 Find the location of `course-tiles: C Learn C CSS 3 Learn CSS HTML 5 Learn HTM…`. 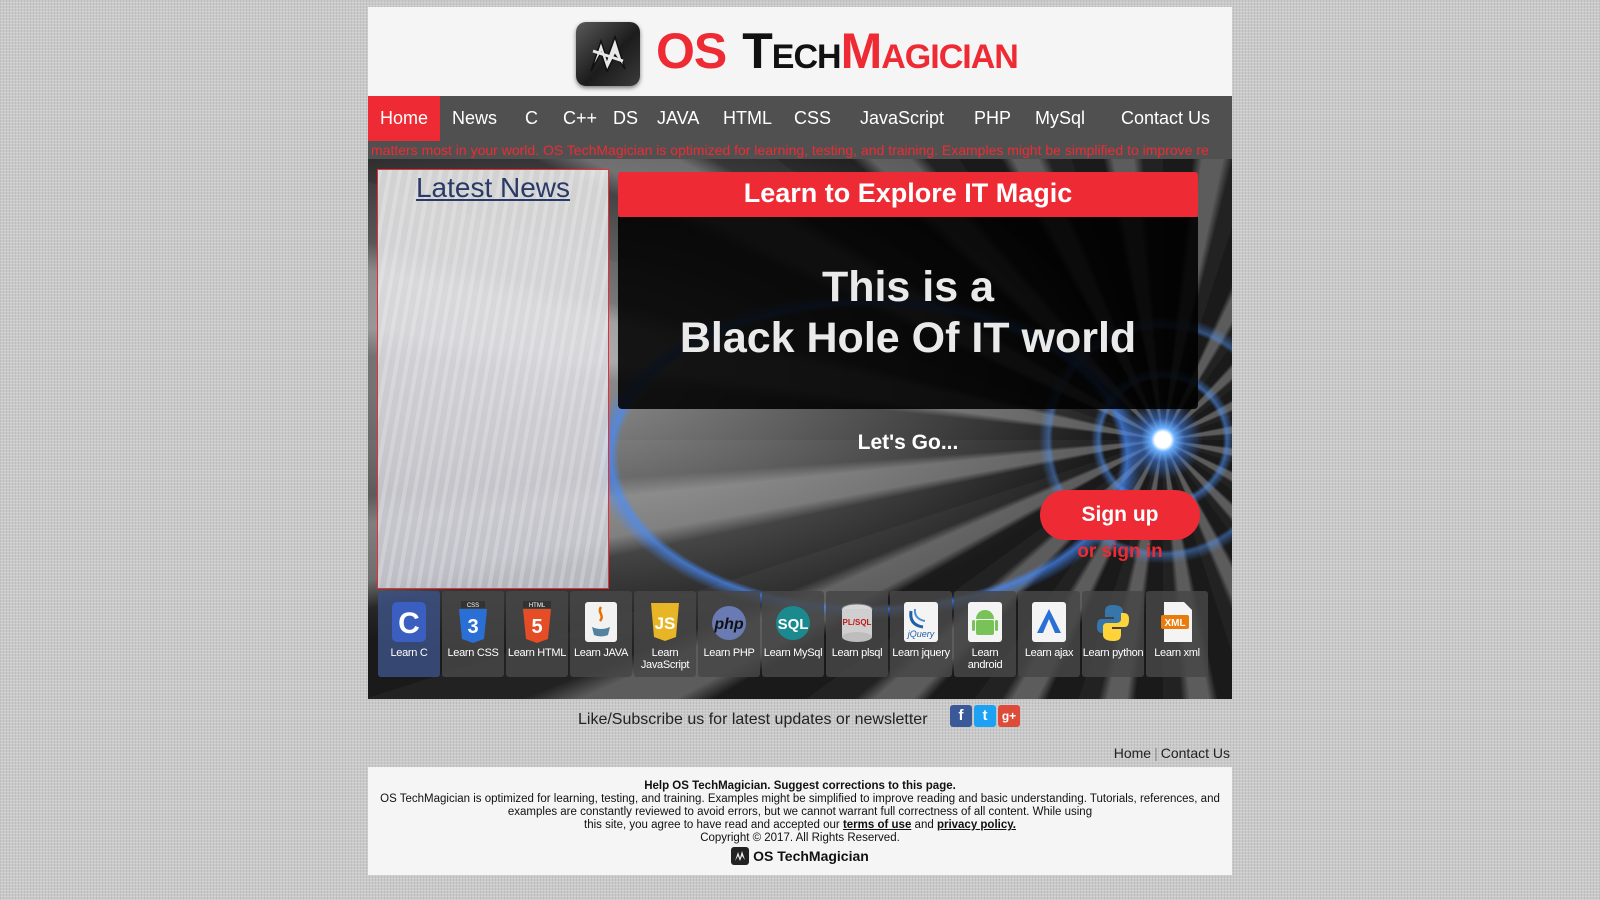

course-tiles: C Learn C CSS 3 Learn CSS HTML 5 Learn HTM… is located at coordinates (803, 634).